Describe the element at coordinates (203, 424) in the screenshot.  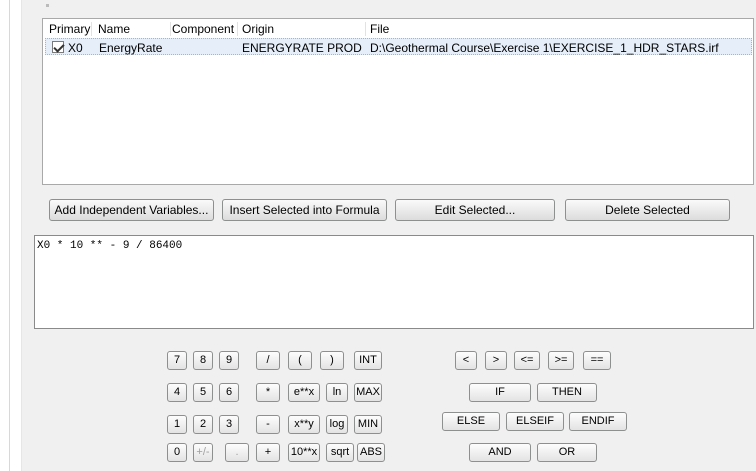
I see `key-2: 2` at that location.